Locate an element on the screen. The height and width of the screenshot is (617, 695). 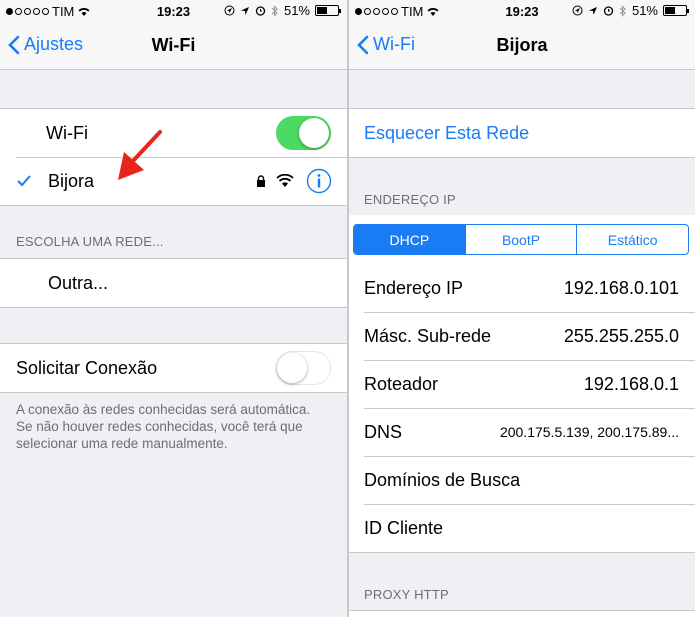
proxy-group is located at coordinates (522, 613).